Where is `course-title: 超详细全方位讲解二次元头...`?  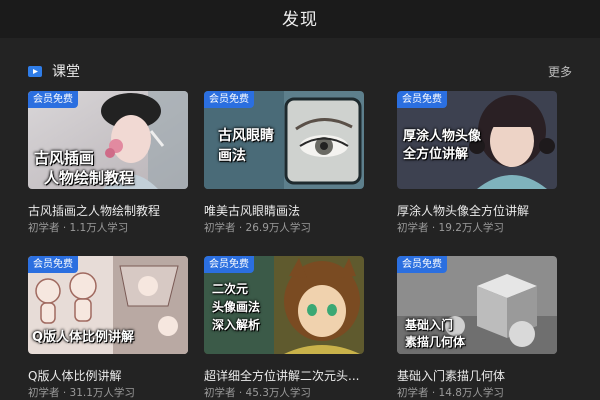
course-title: 超详细全方位讲解二次元头... is located at coordinates (282, 376).